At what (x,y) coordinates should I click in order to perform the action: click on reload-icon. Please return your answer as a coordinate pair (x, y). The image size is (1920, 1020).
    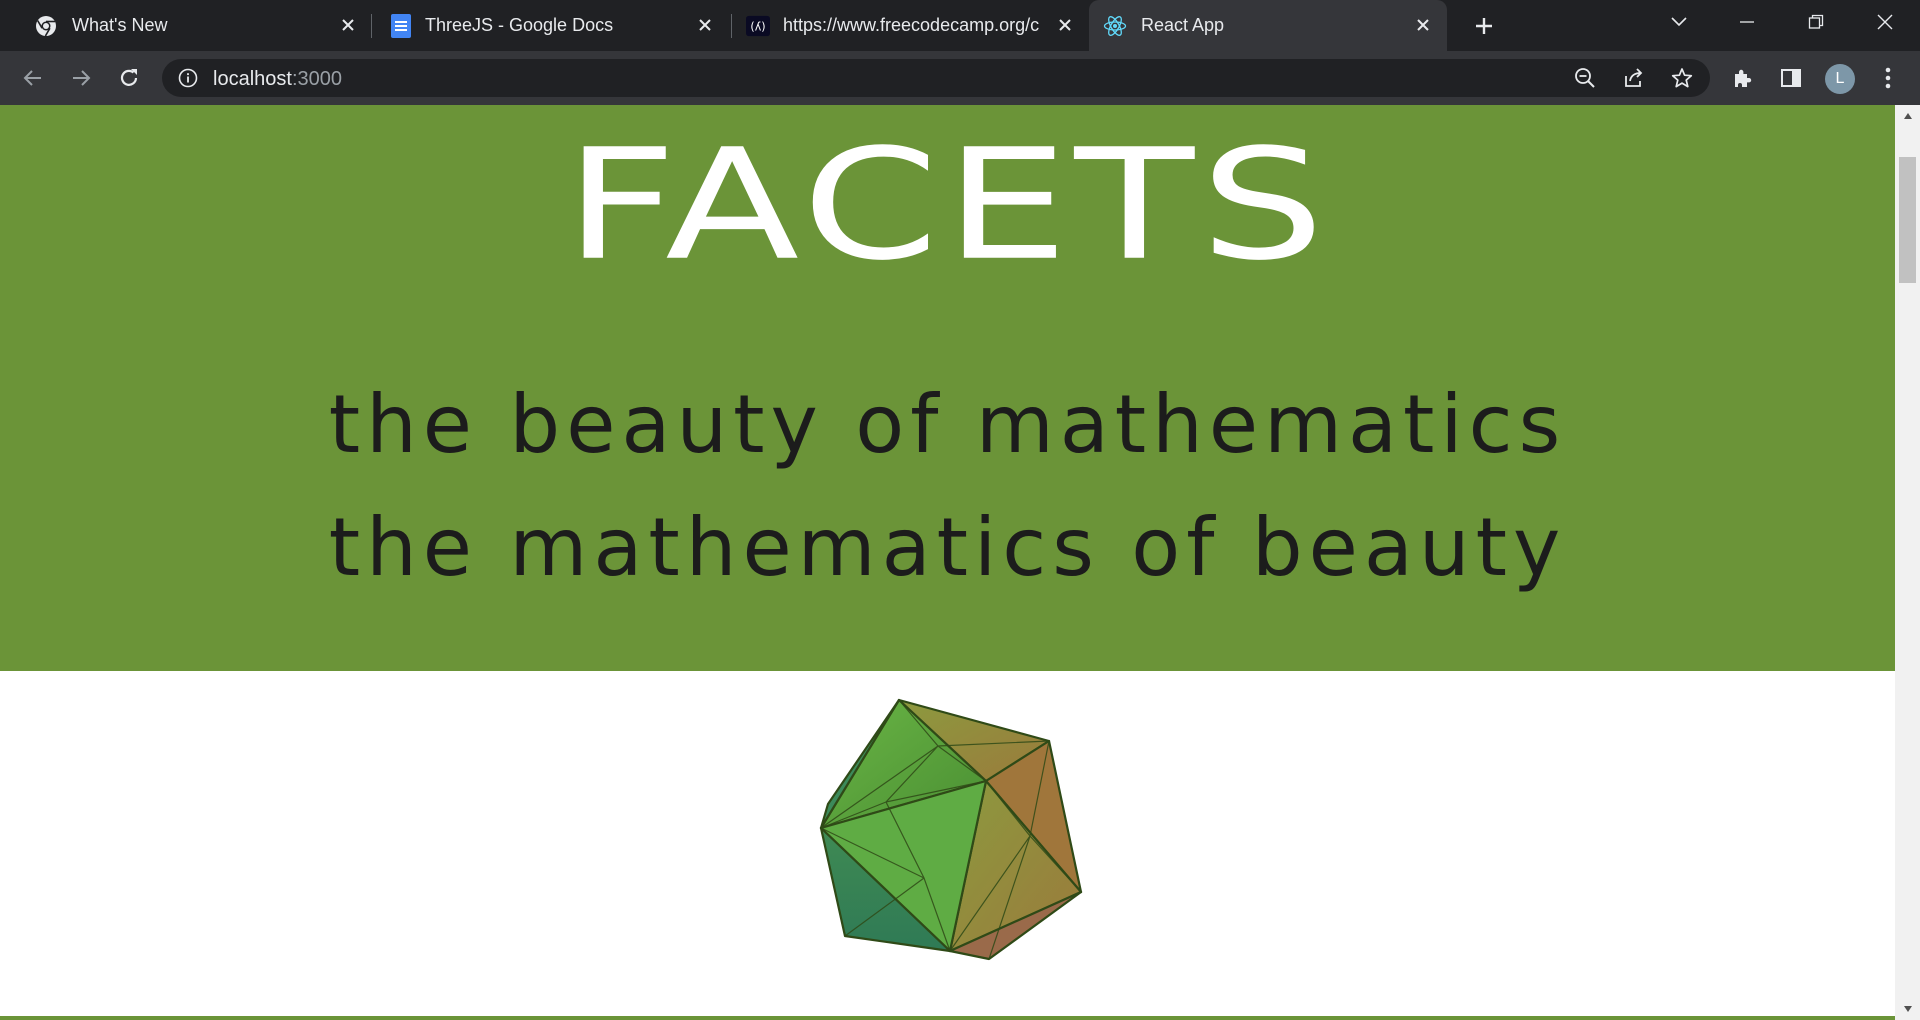
    Looking at the image, I should click on (129, 78).